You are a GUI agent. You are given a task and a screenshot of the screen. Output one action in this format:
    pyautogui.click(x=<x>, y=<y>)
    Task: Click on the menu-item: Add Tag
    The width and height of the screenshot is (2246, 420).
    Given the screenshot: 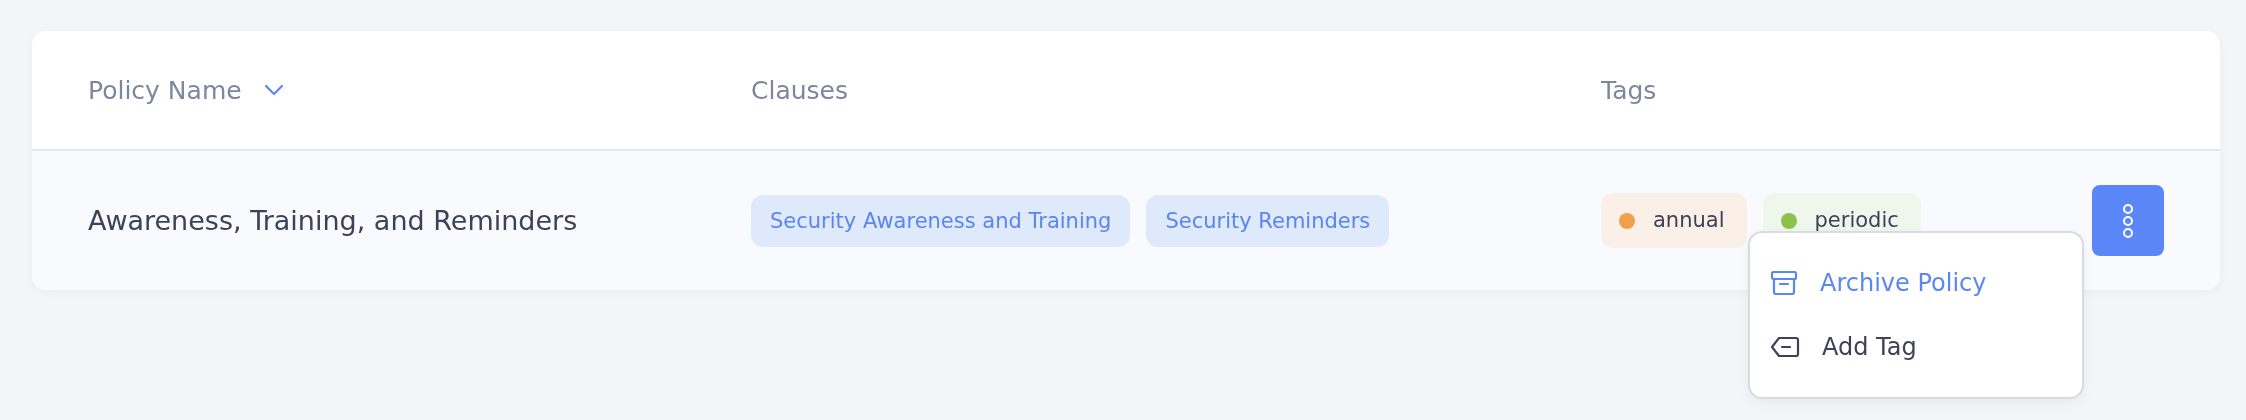 What is the action you would take?
    pyautogui.click(x=1916, y=347)
    